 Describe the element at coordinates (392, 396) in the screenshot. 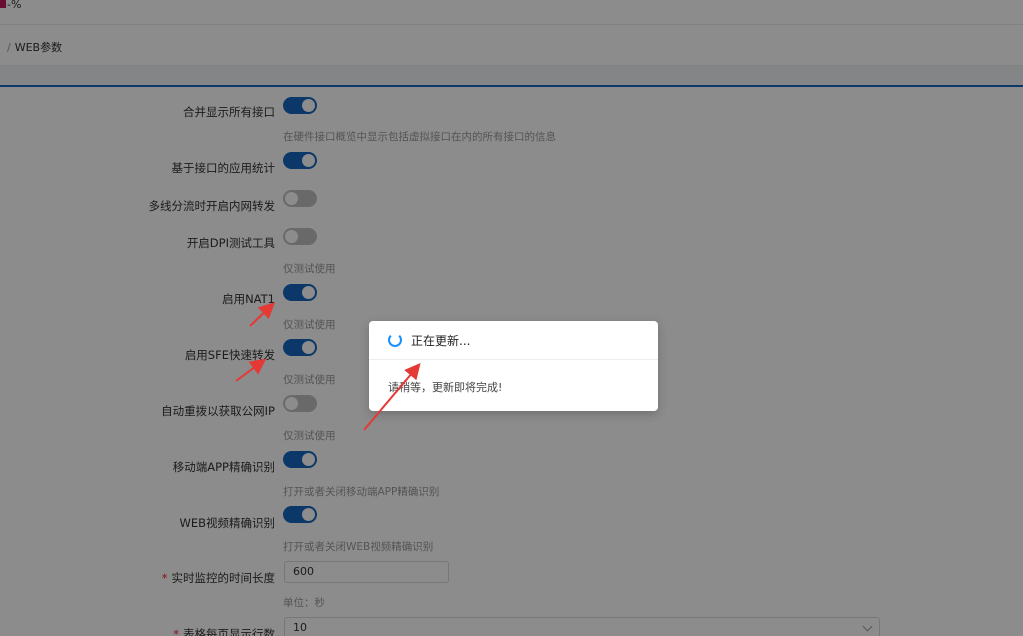

I see `arrow-to-modal` at that location.